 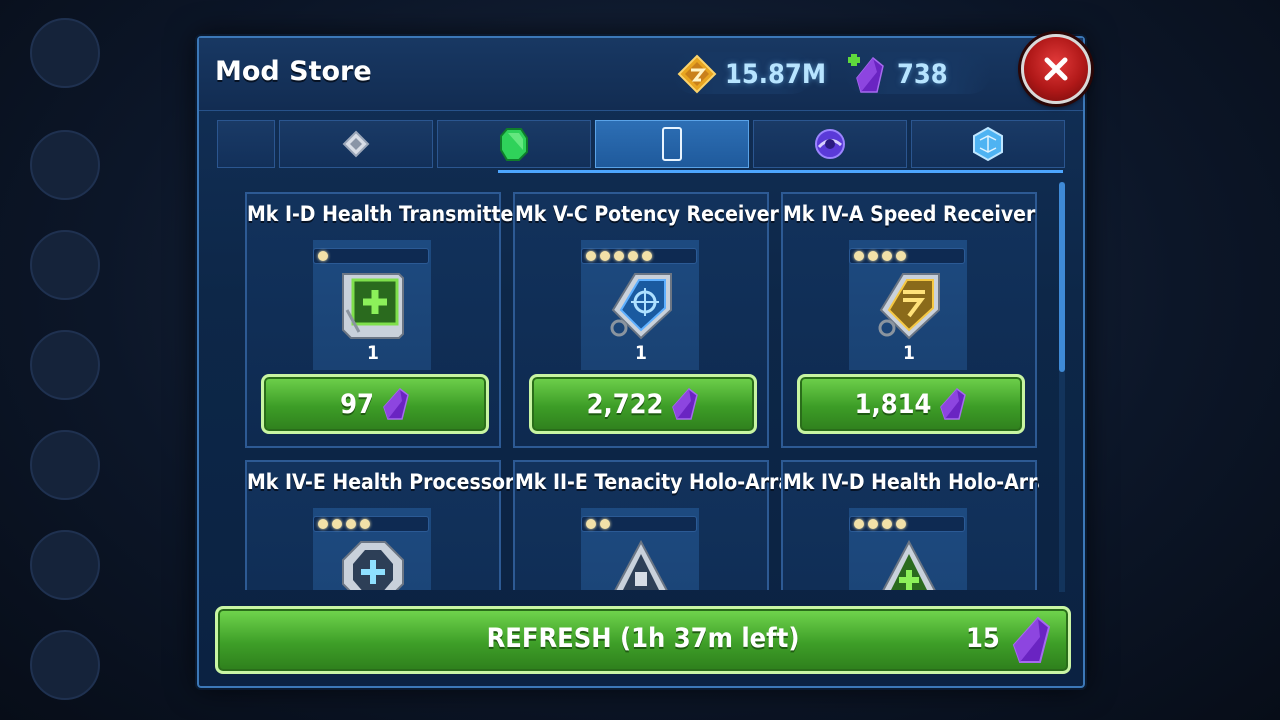 I want to click on diamond-mod-icon, so click(x=514, y=144).